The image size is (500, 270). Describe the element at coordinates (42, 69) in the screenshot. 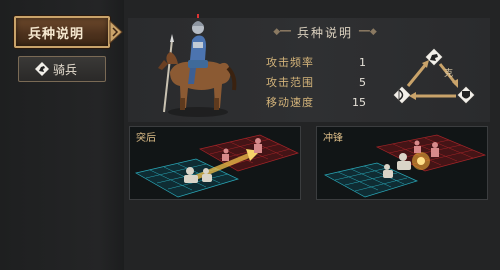

I see `cavalry-badge-icon` at that location.